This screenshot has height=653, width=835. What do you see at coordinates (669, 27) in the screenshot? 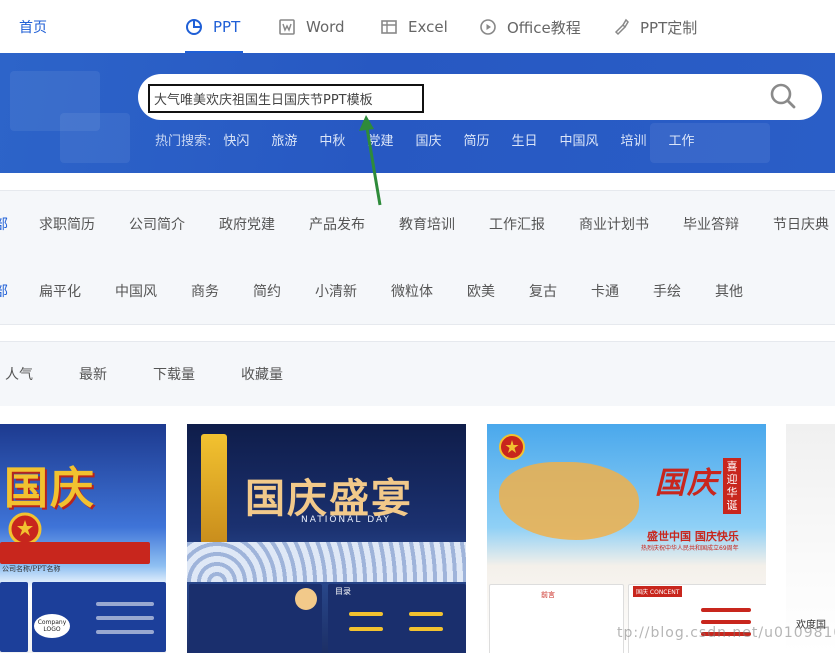
I see `nav-ppt-custom-label: PPT定制` at bounding box center [669, 27].